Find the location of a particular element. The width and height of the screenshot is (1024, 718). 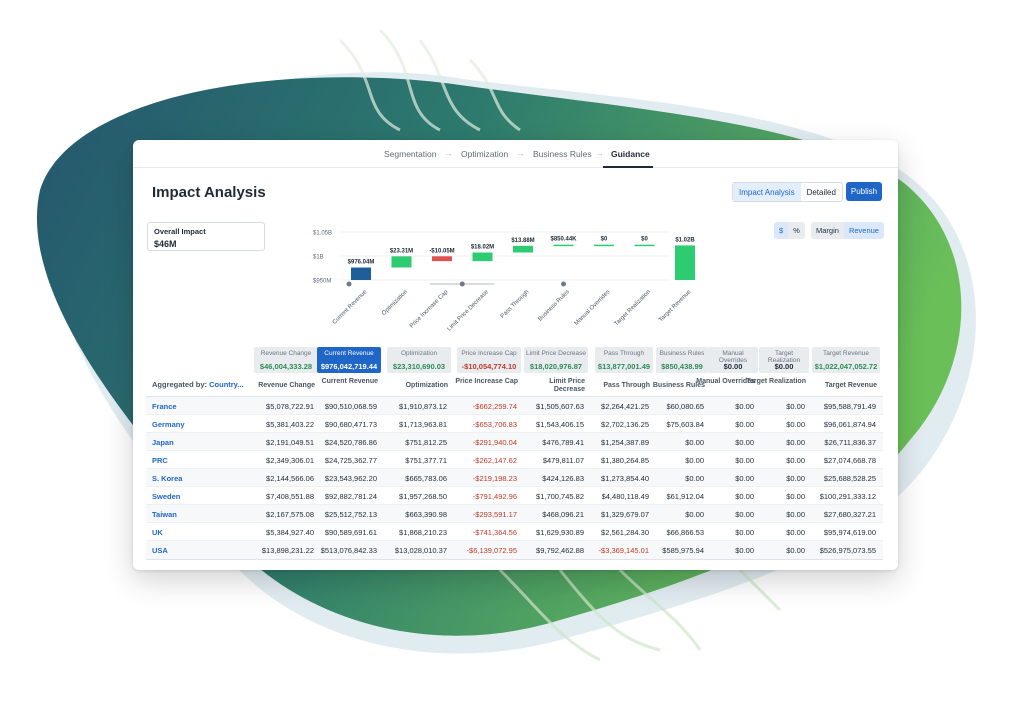

detailed-tab: Detailed is located at coordinates (821, 192).